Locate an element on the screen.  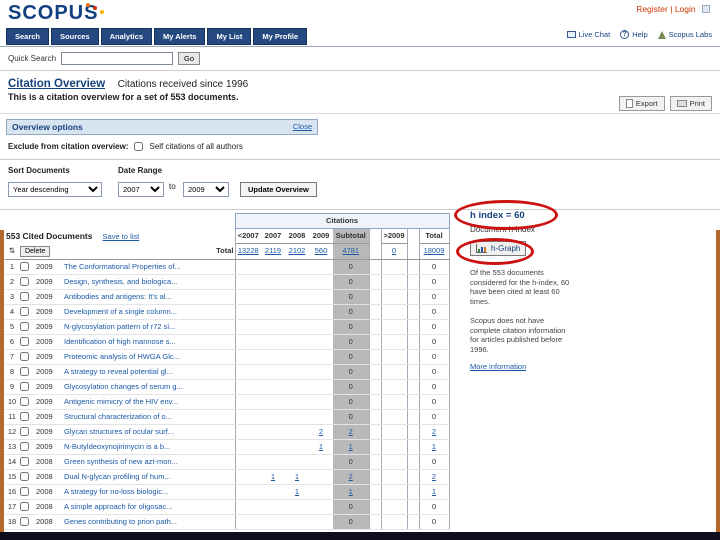
update-overview-button: Update Overview is located at coordinates (278, 189).